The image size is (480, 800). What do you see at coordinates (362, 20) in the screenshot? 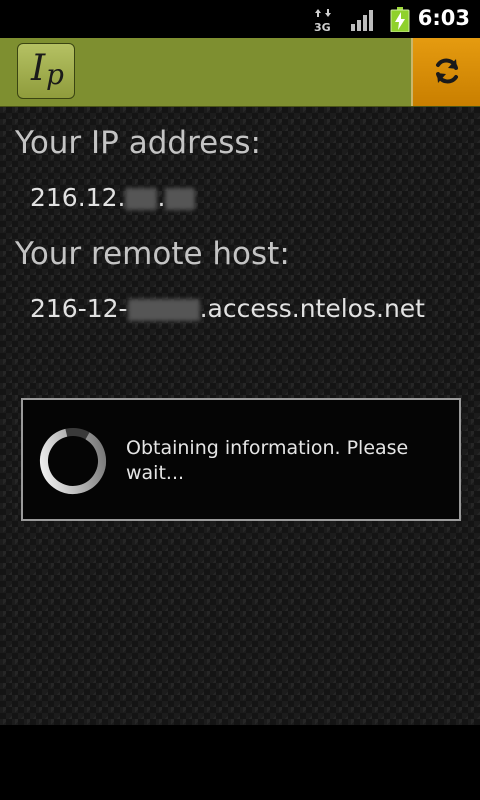
I see `signal-icon` at bounding box center [362, 20].